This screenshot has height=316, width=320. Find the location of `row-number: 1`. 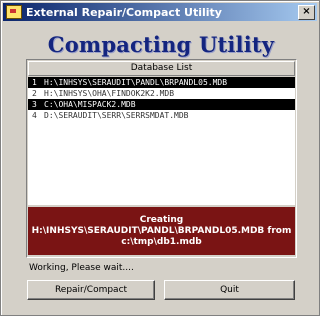

row-number: 1 is located at coordinates (34, 82).